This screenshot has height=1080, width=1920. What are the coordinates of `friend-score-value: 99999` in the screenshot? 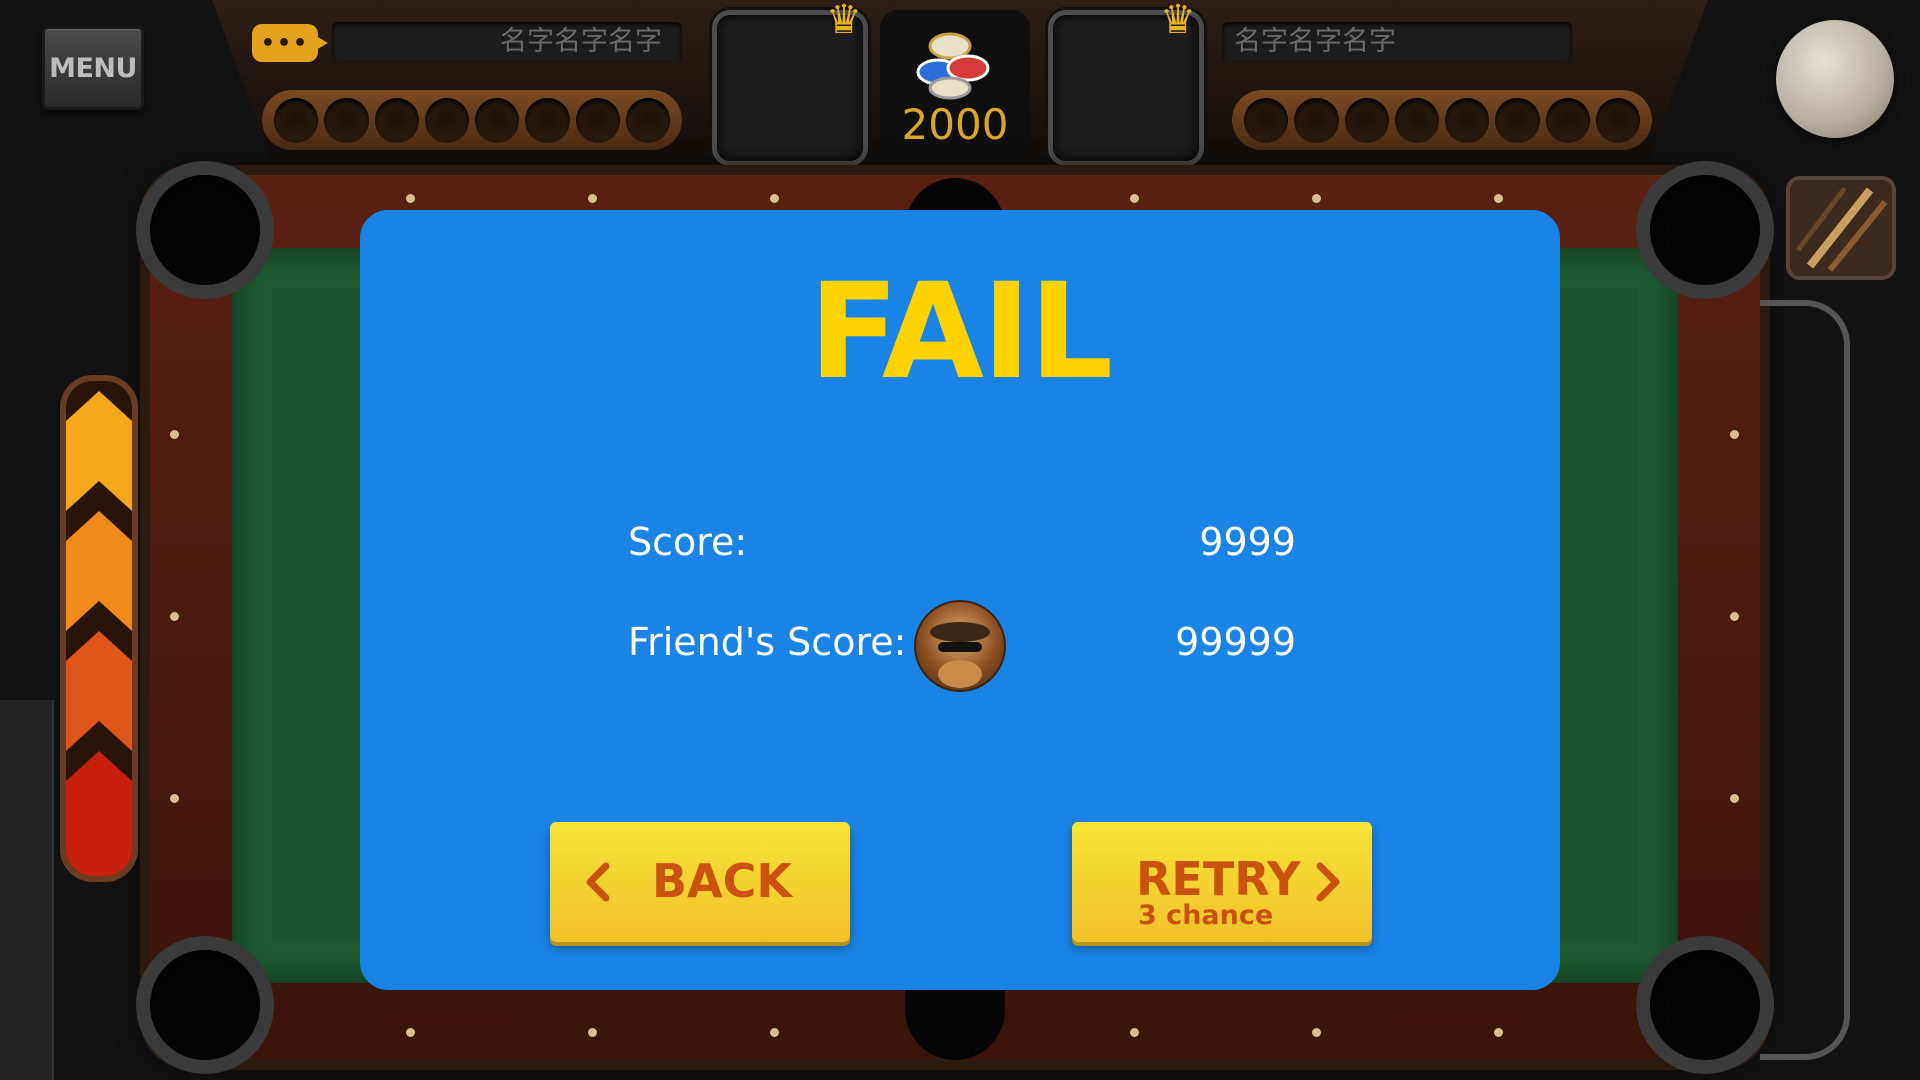 It's located at (1235, 642).